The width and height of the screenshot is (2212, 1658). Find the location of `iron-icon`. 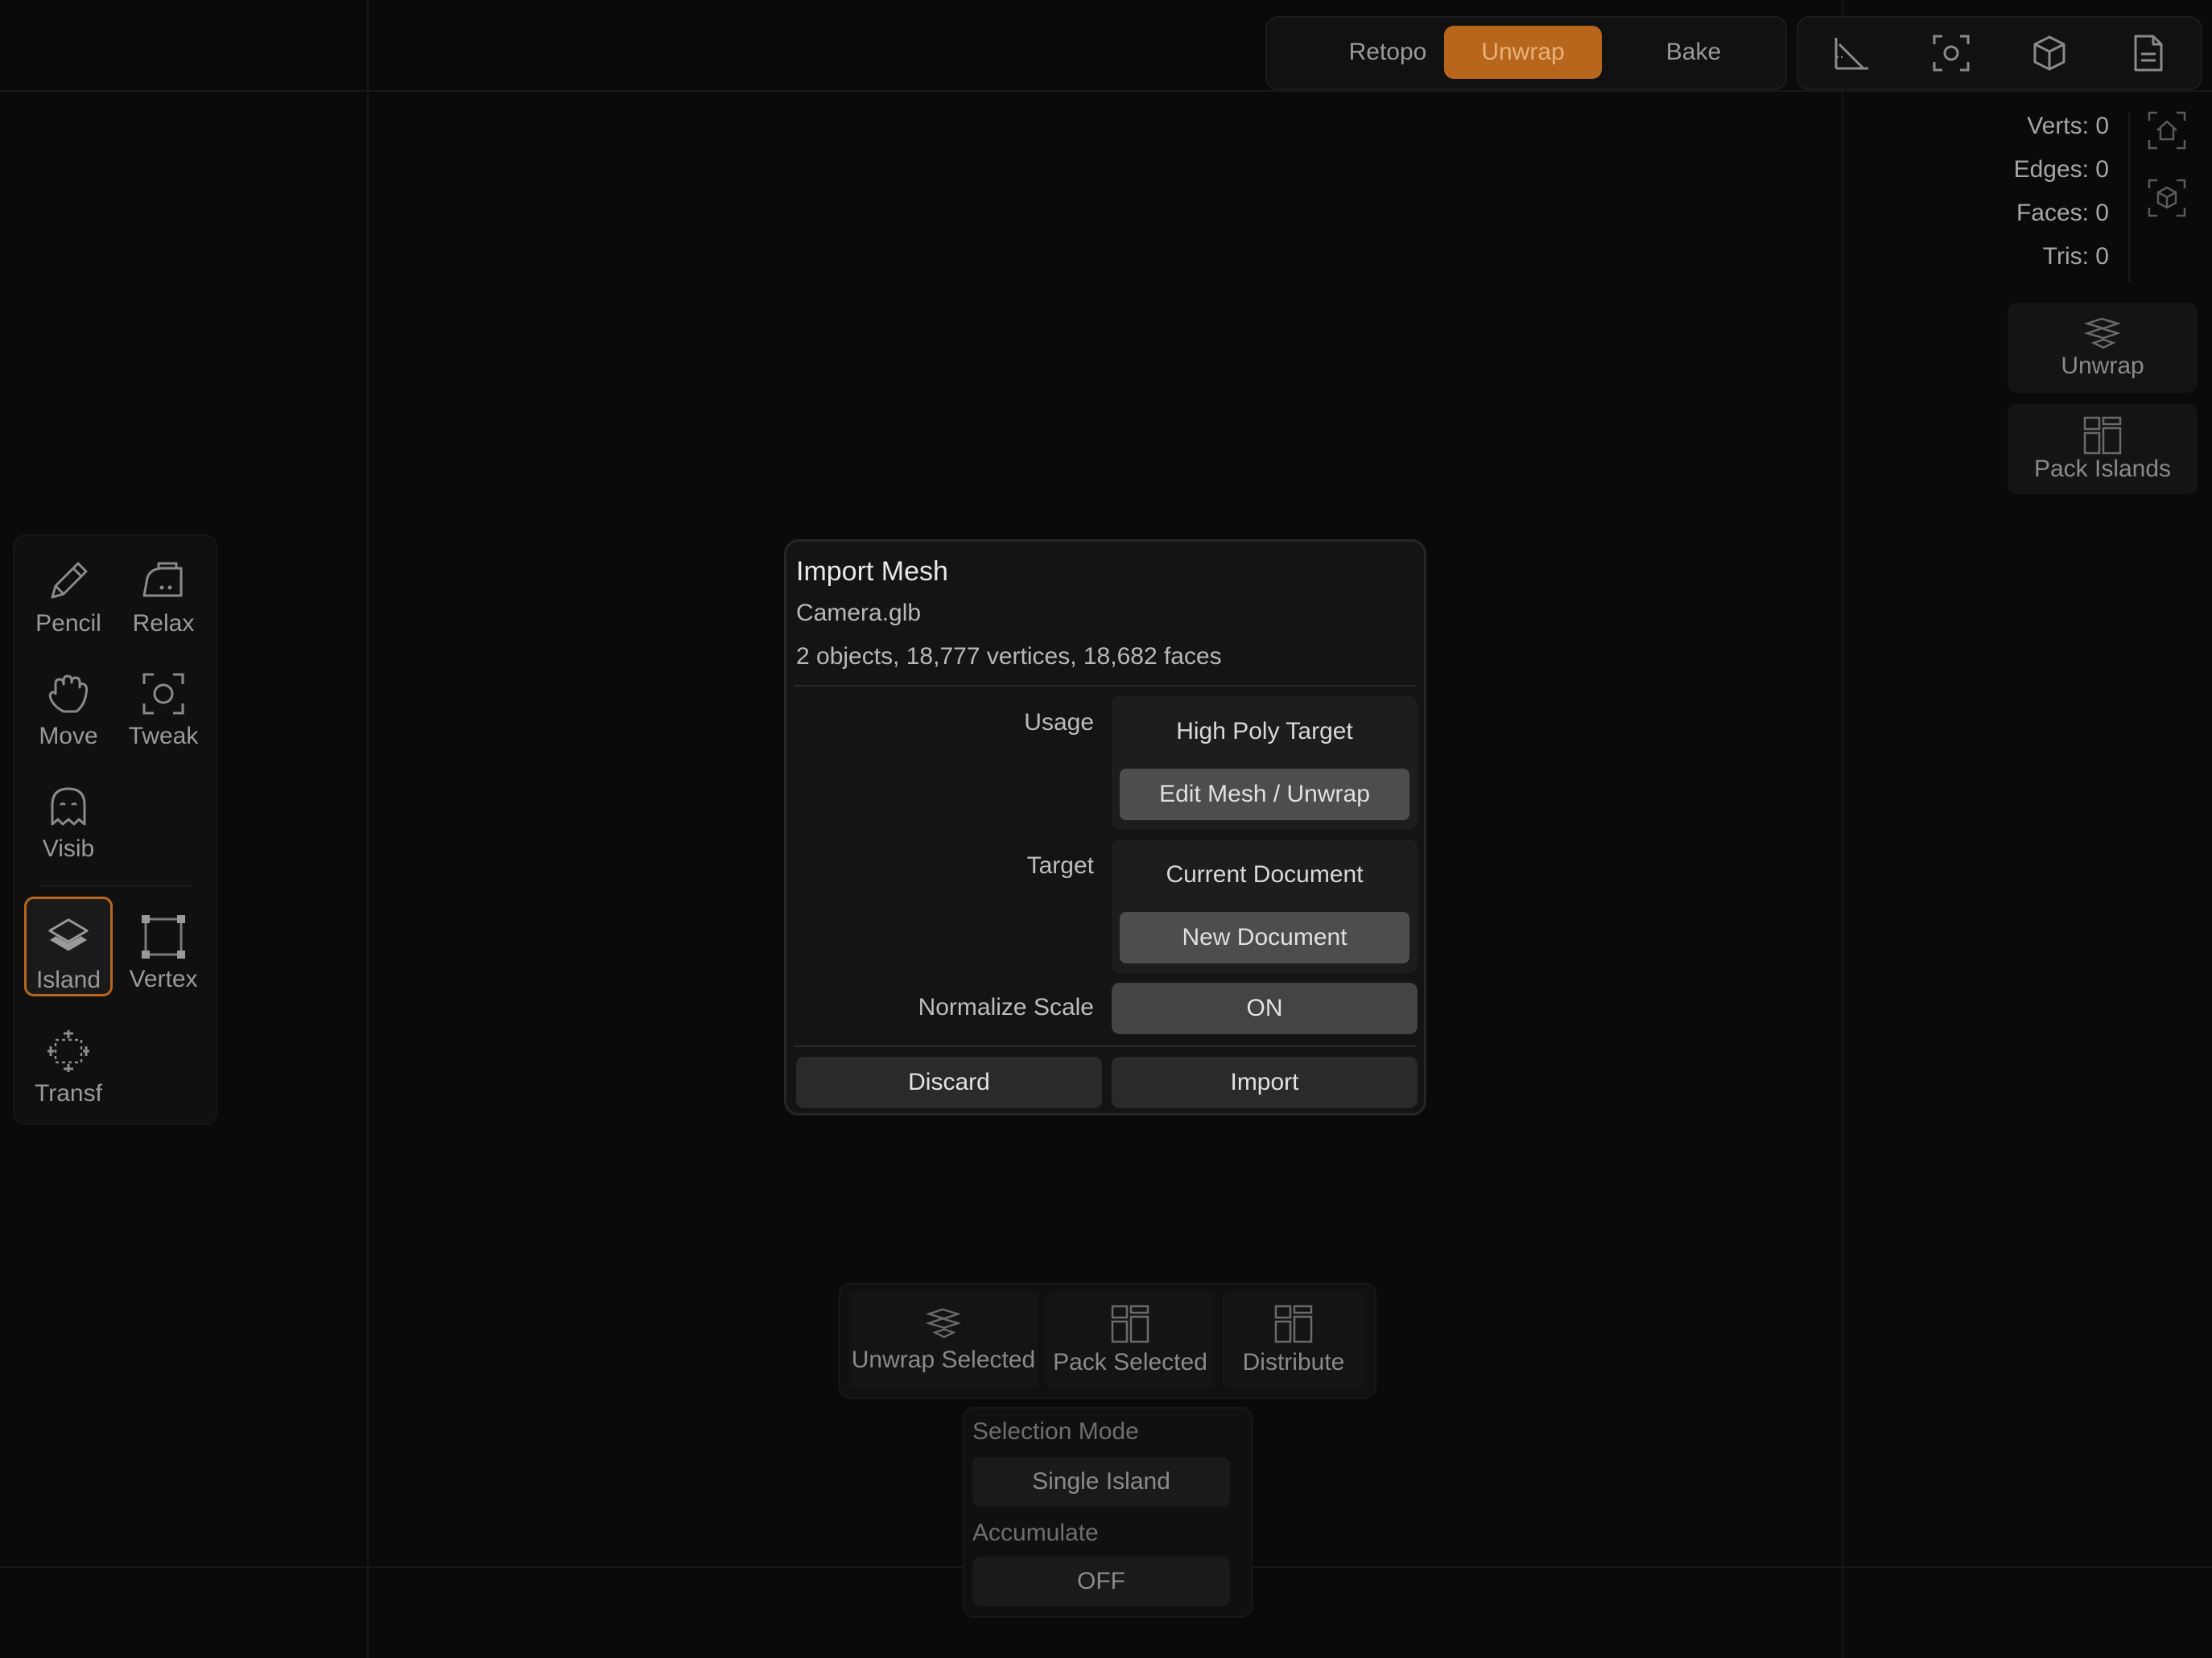

iron-icon is located at coordinates (162, 579).